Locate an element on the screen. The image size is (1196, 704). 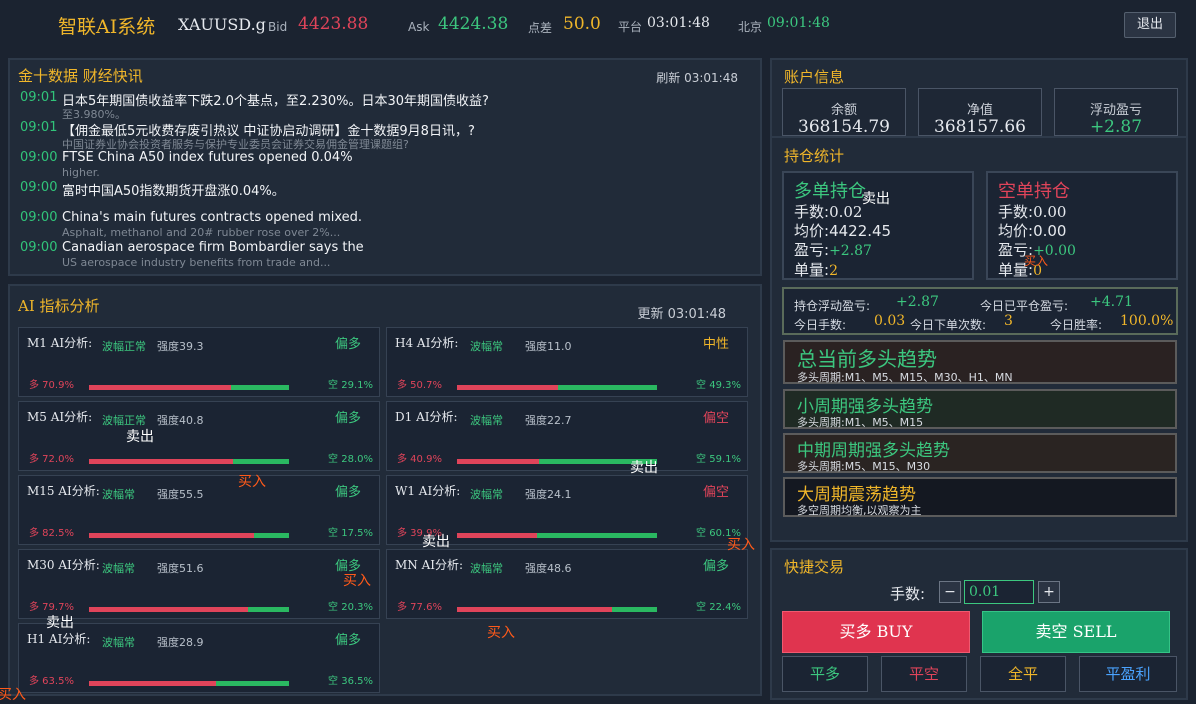
ai-card-long-pct: 多 72.0% is located at coordinates (51, 459).